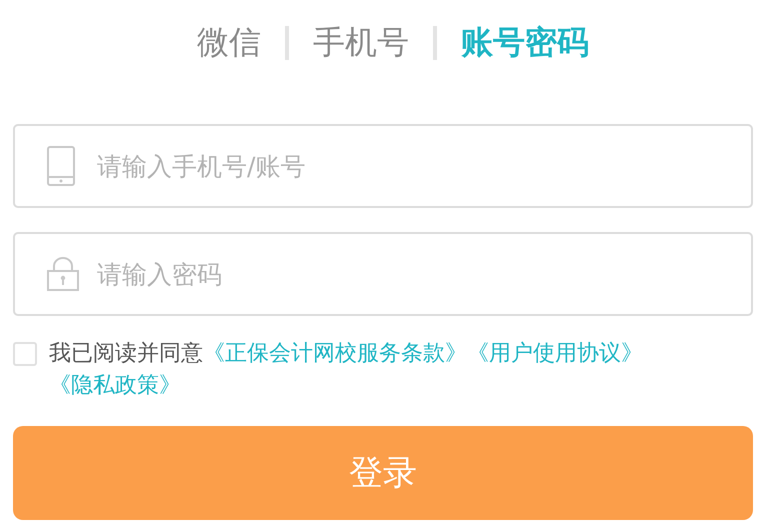 The image size is (766, 530). What do you see at coordinates (61, 166) in the screenshot?
I see `phone-icon` at bounding box center [61, 166].